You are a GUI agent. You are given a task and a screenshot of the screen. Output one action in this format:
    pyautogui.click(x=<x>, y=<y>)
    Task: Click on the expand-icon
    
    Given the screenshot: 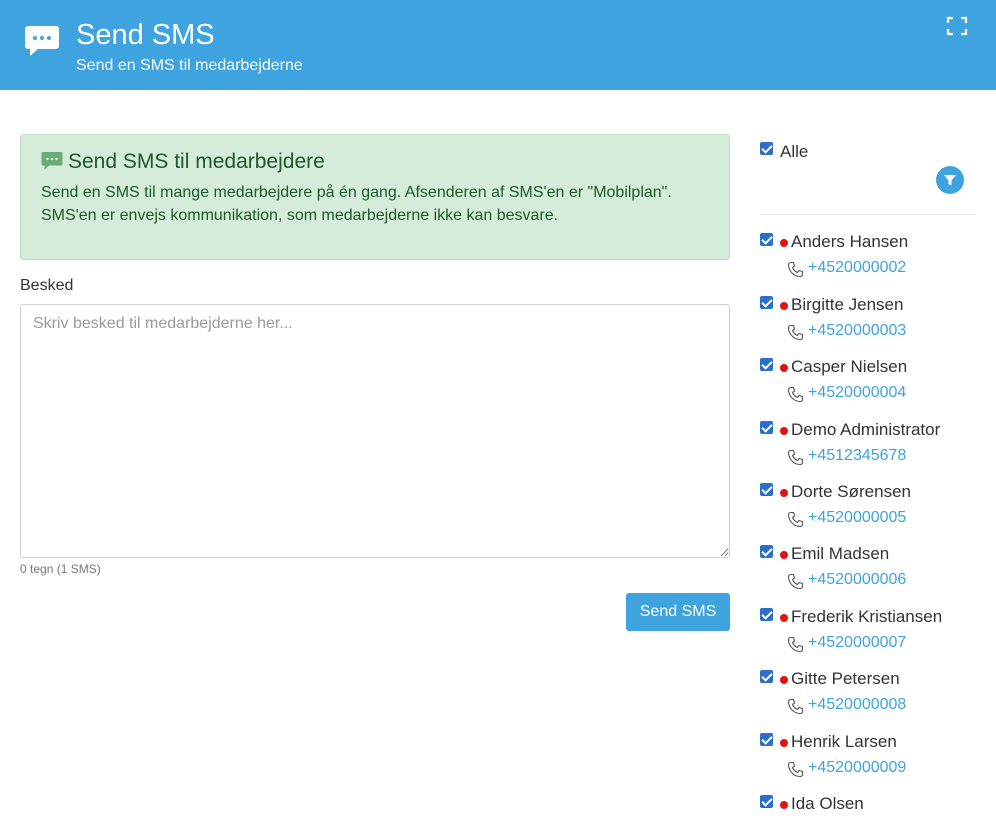 What is the action you would take?
    pyautogui.click(x=957, y=26)
    